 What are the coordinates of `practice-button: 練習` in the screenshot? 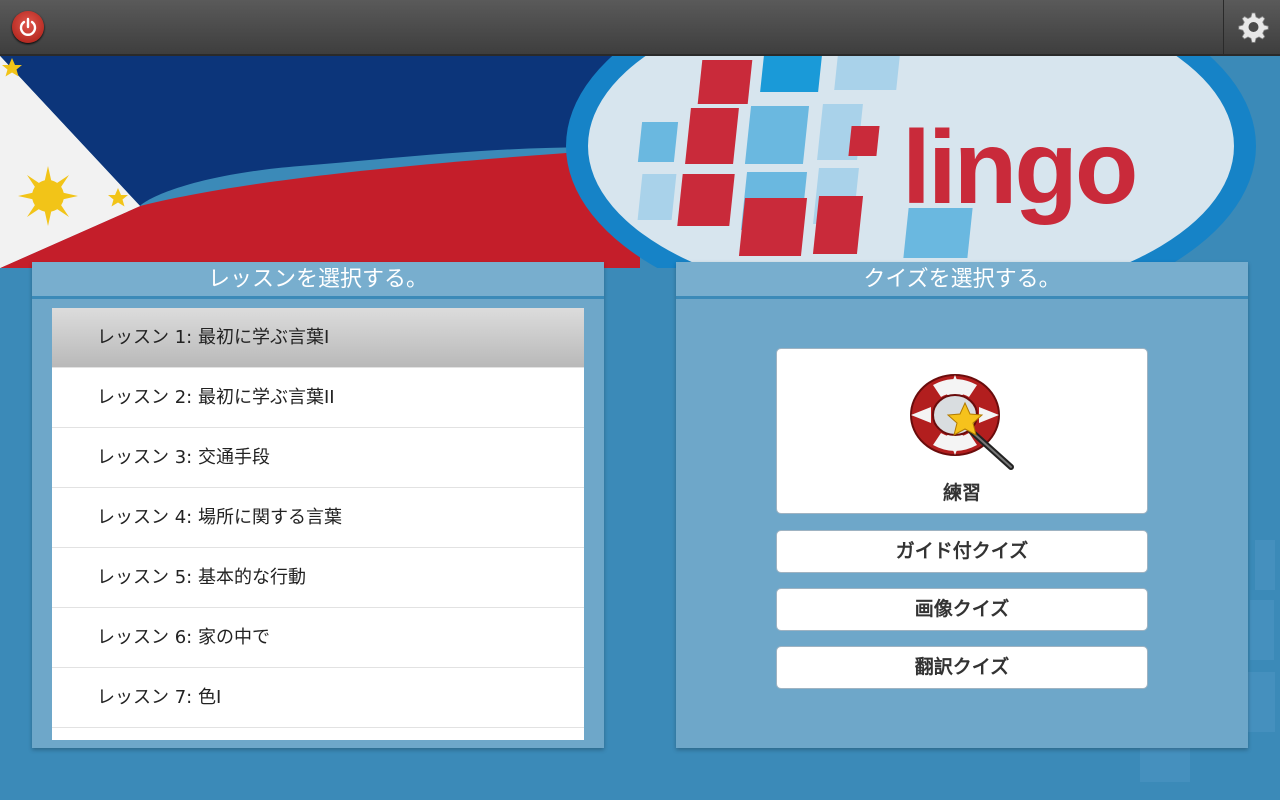 It's located at (962, 431).